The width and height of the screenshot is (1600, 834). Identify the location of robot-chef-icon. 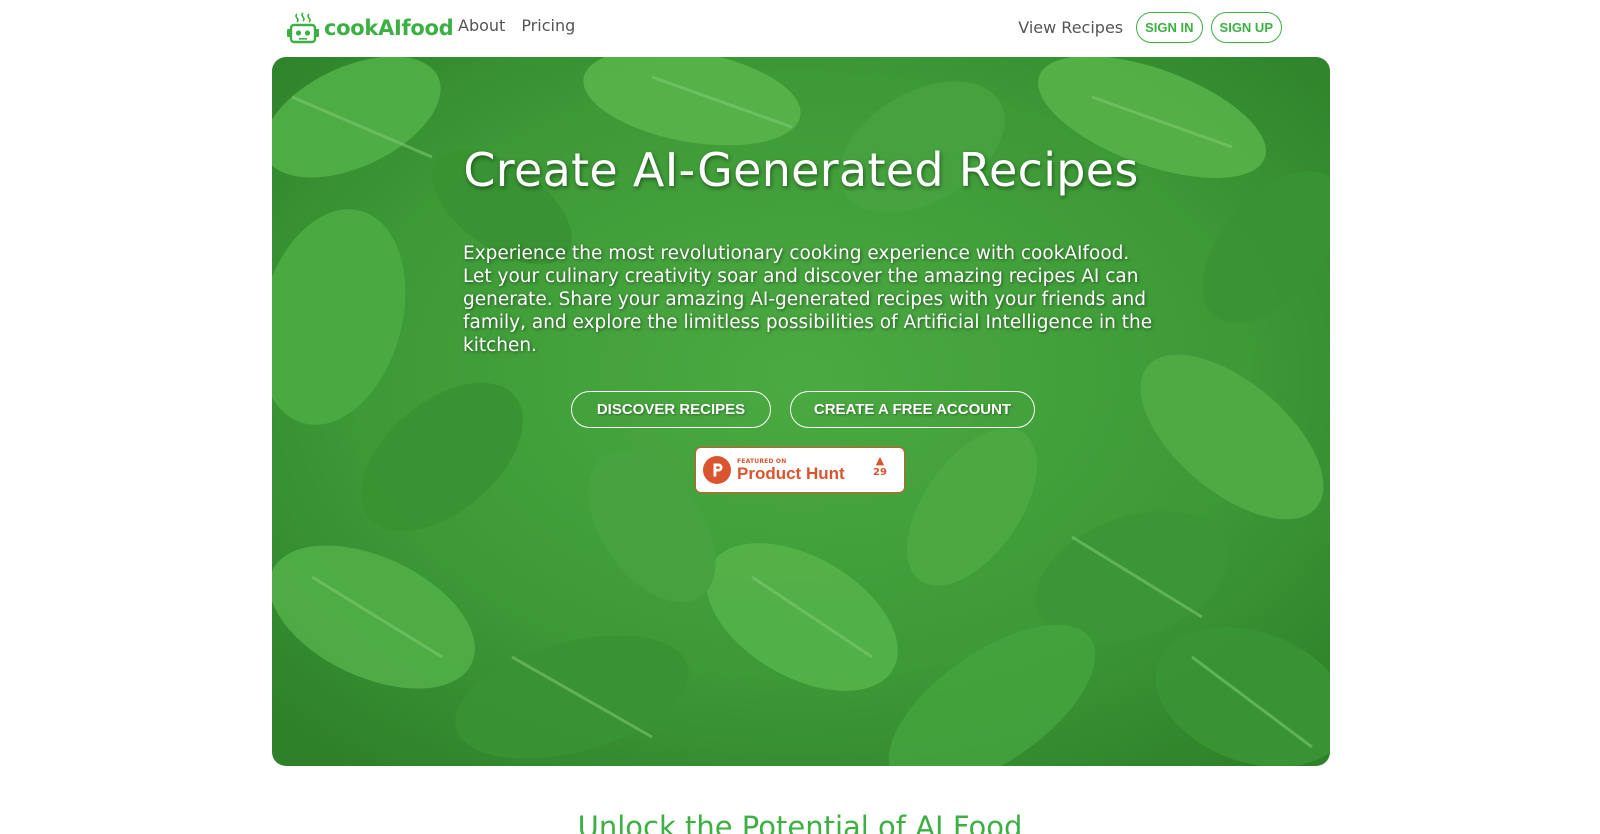
(303, 28).